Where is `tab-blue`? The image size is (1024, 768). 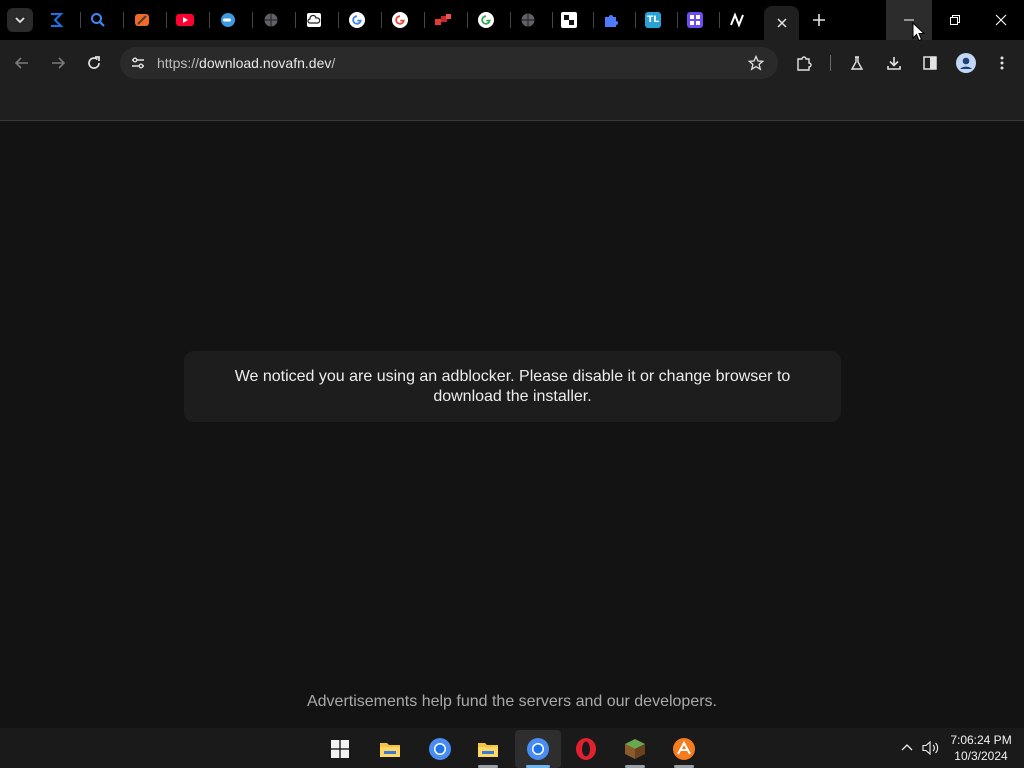
tab-blue is located at coordinates (228, 20).